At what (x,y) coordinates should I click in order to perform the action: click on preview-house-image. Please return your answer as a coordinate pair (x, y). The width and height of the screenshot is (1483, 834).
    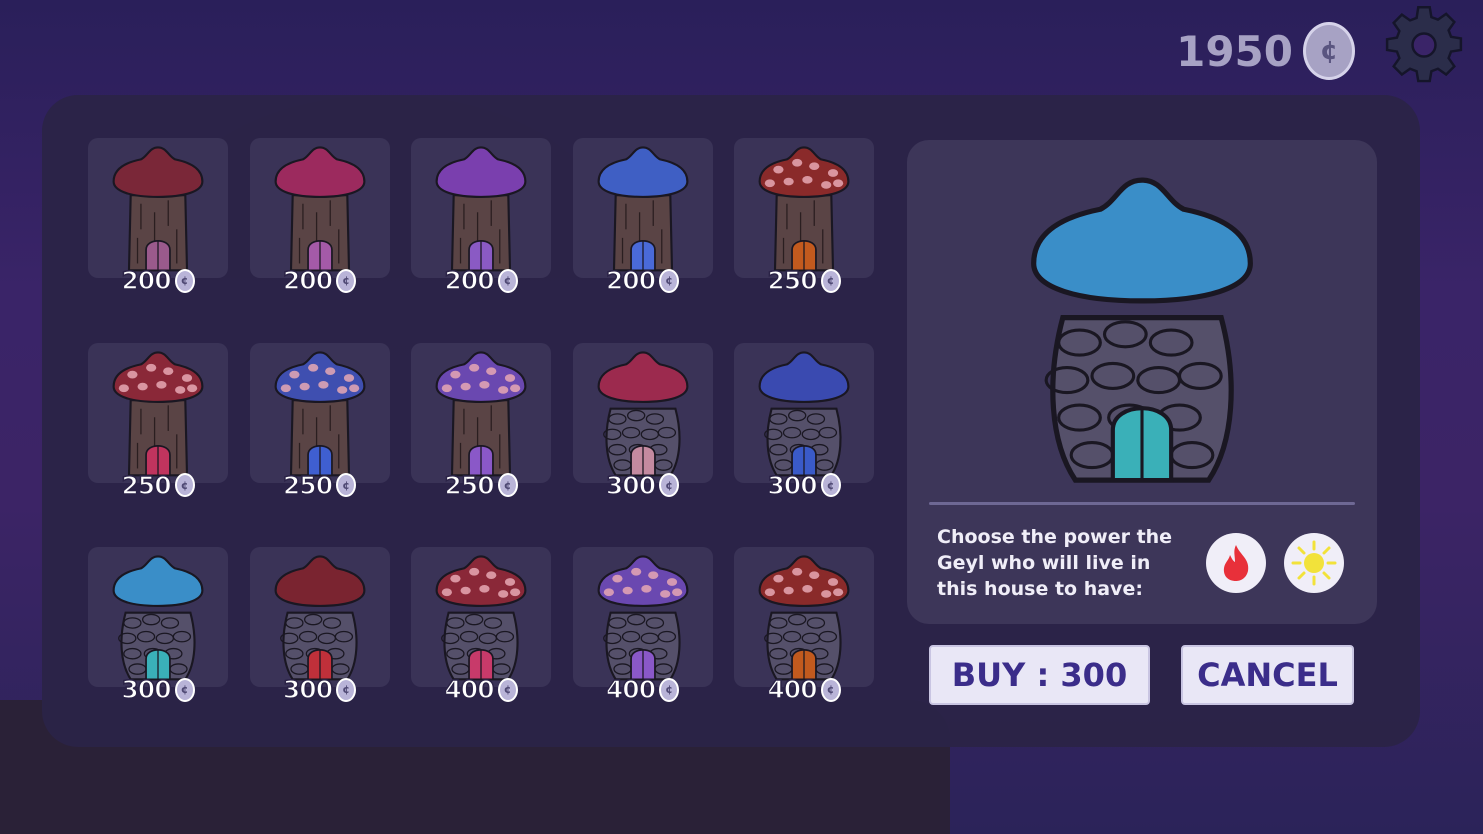
    Looking at the image, I should click on (1142, 330).